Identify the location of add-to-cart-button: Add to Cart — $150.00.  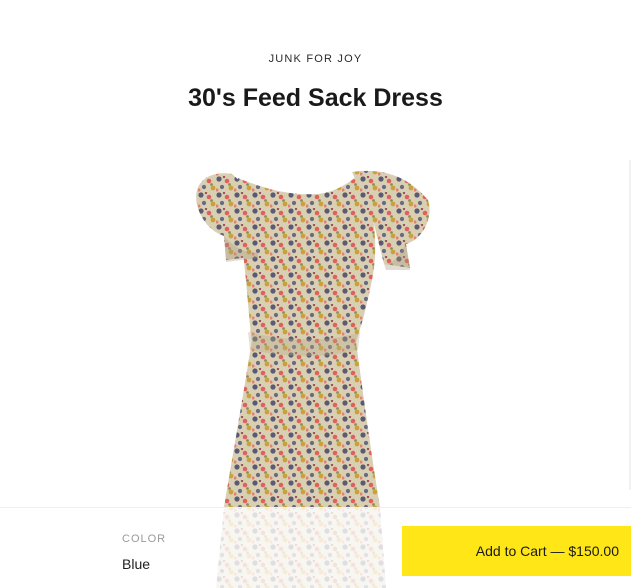
(516, 551).